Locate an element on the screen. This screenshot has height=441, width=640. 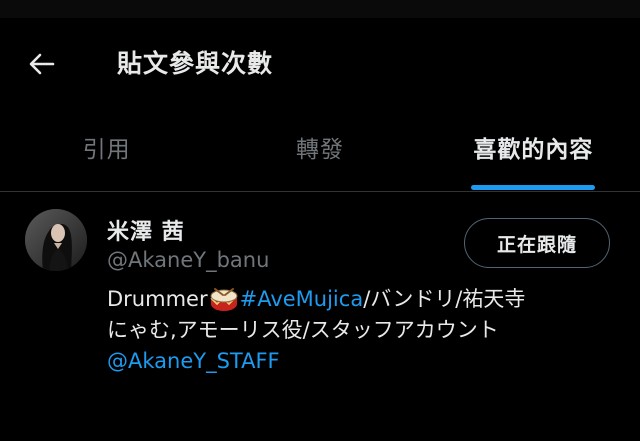
mention-link: @AkaneY_STAFF is located at coordinates (193, 361).